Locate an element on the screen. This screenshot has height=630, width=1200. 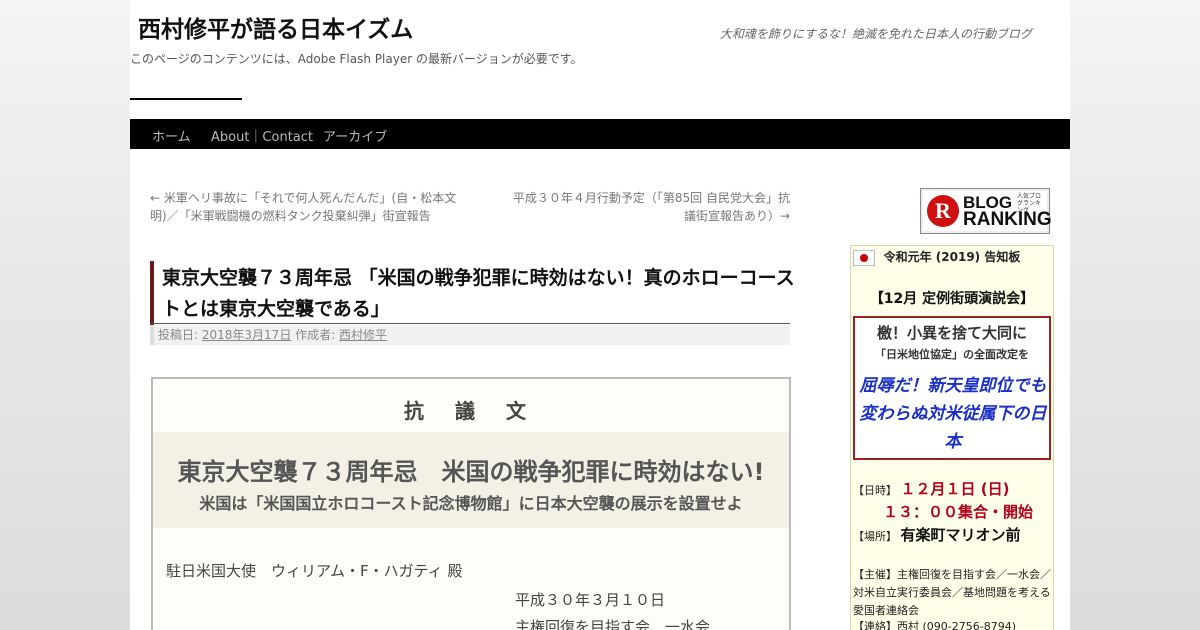
place-value: 有楽町マリオン前 is located at coordinates (960, 535).